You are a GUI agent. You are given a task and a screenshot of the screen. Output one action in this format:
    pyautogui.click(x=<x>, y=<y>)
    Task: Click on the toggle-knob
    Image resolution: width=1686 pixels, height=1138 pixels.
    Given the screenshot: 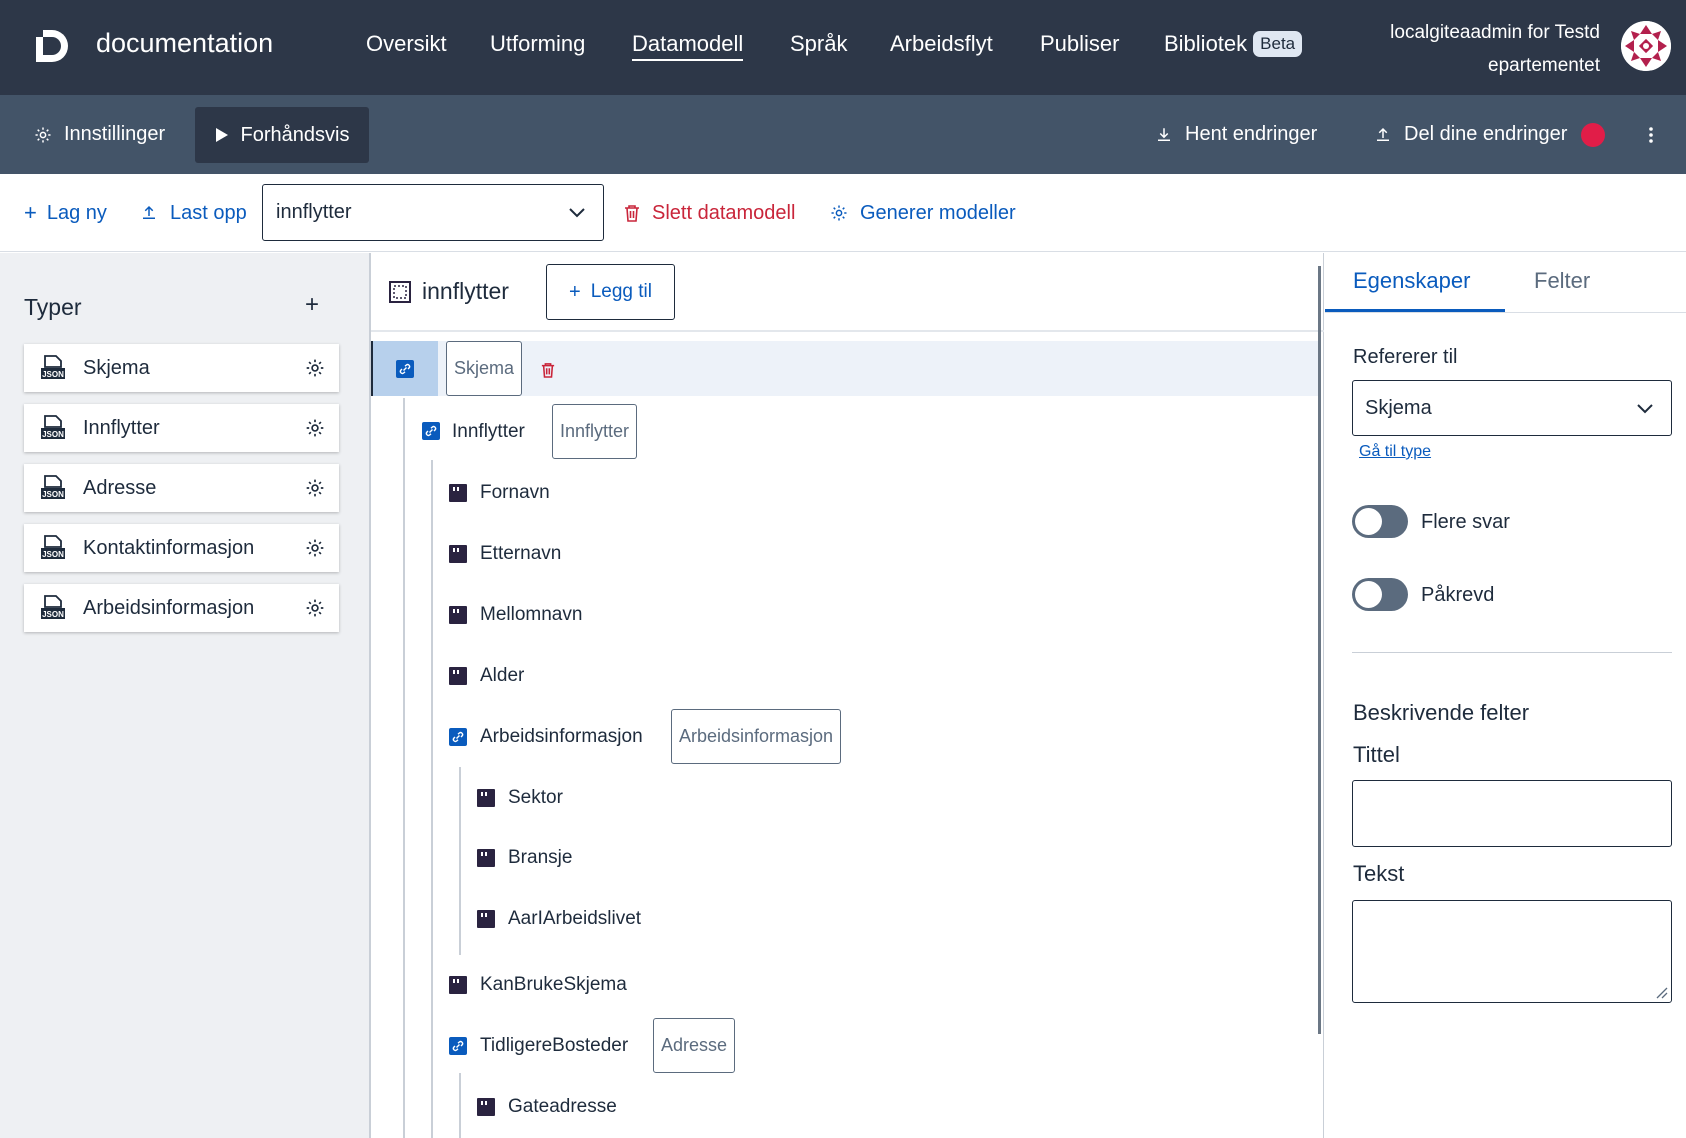 What is the action you would take?
    pyautogui.click(x=1368, y=521)
    